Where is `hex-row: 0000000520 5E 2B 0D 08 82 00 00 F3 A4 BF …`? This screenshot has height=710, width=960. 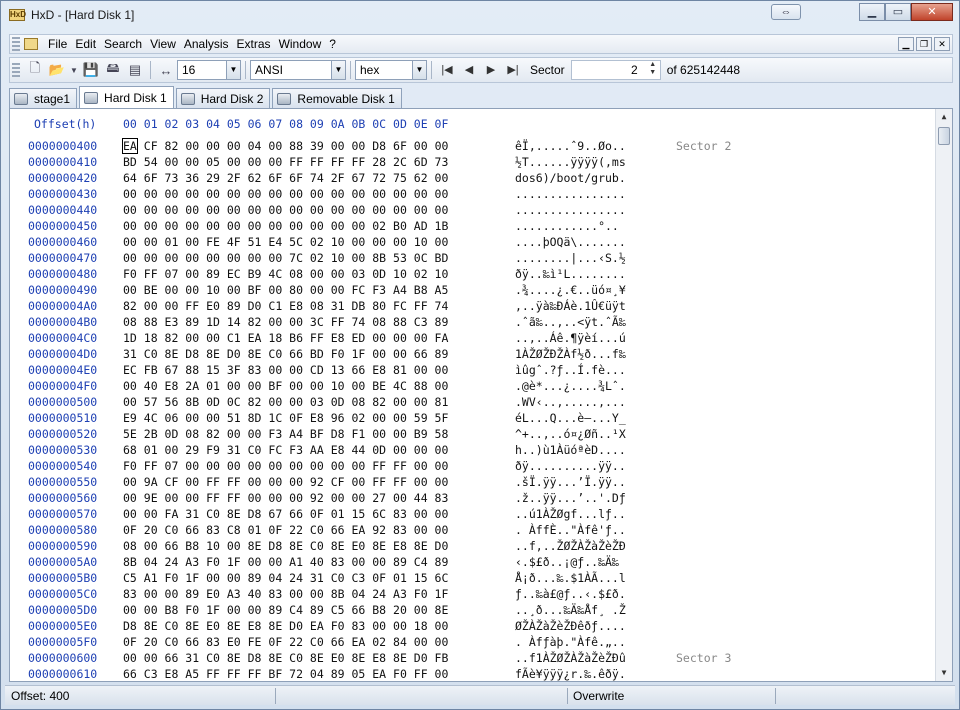
hex-row: 0000000520 5E 2B 0D 08 82 00 00 F3 A4 BF … is located at coordinates (470, 434).